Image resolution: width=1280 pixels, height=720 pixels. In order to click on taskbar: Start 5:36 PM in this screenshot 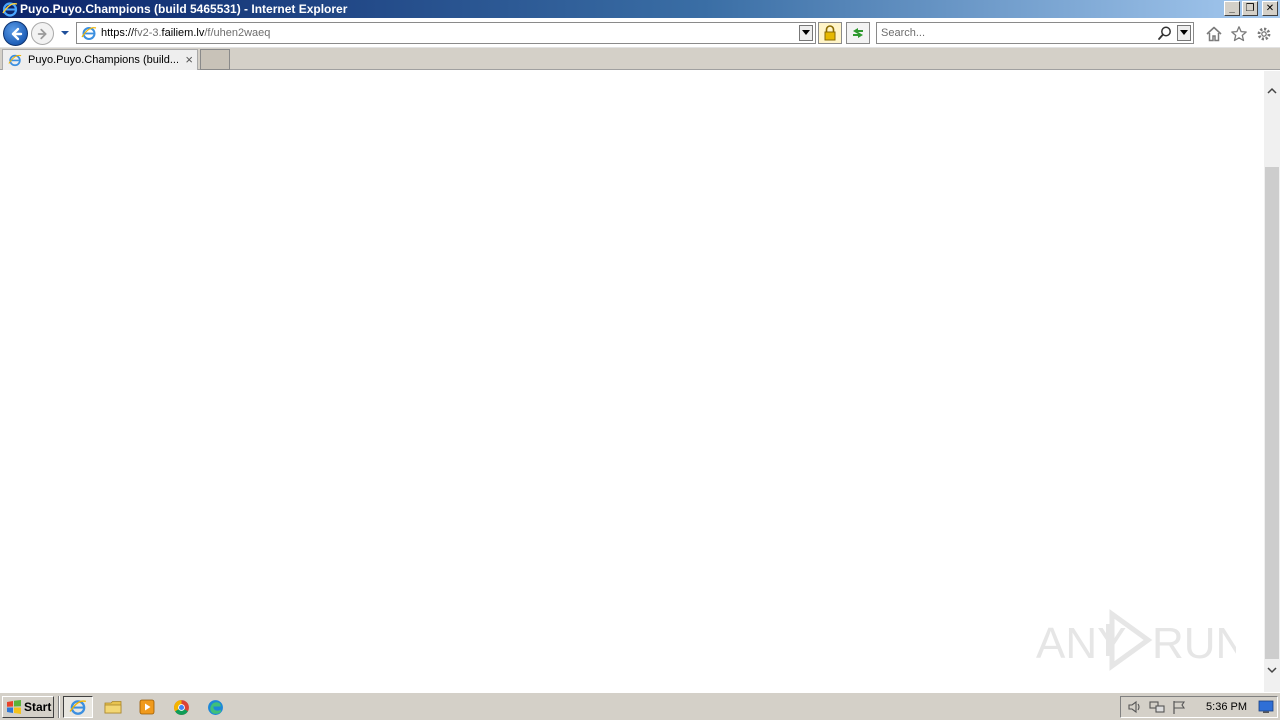, I will do `click(640, 706)`.